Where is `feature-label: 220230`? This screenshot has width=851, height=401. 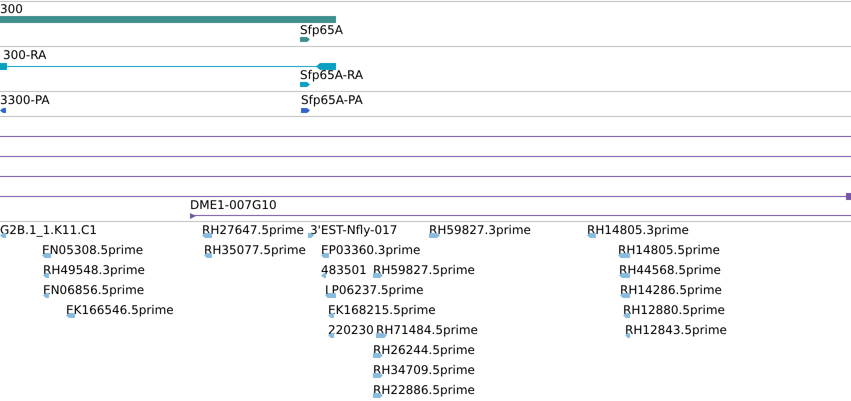
feature-label: 220230 is located at coordinates (351, 330).